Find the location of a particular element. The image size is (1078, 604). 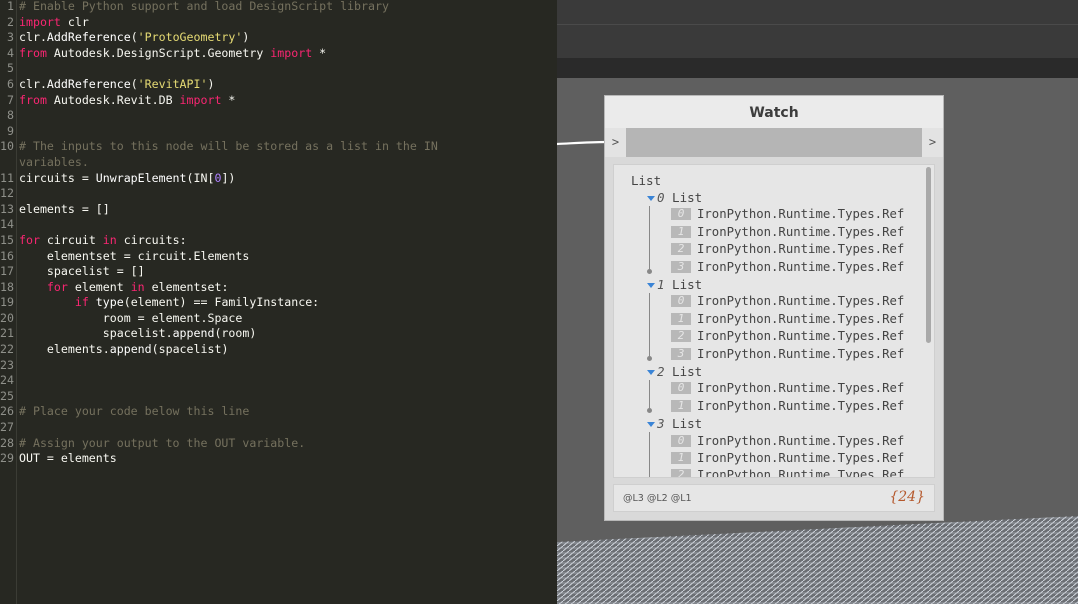

line-number: 7 is located at coordinates (10, 99).